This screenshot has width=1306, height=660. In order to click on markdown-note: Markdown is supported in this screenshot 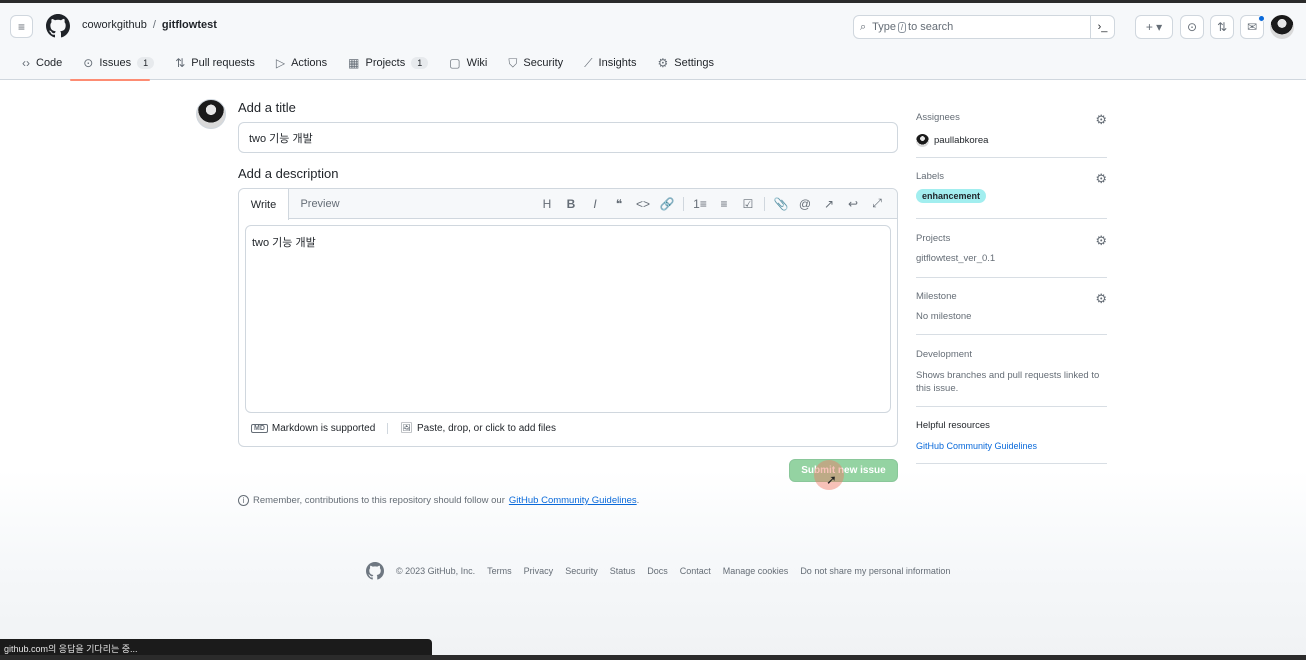, I will do `click(323, 428)`.